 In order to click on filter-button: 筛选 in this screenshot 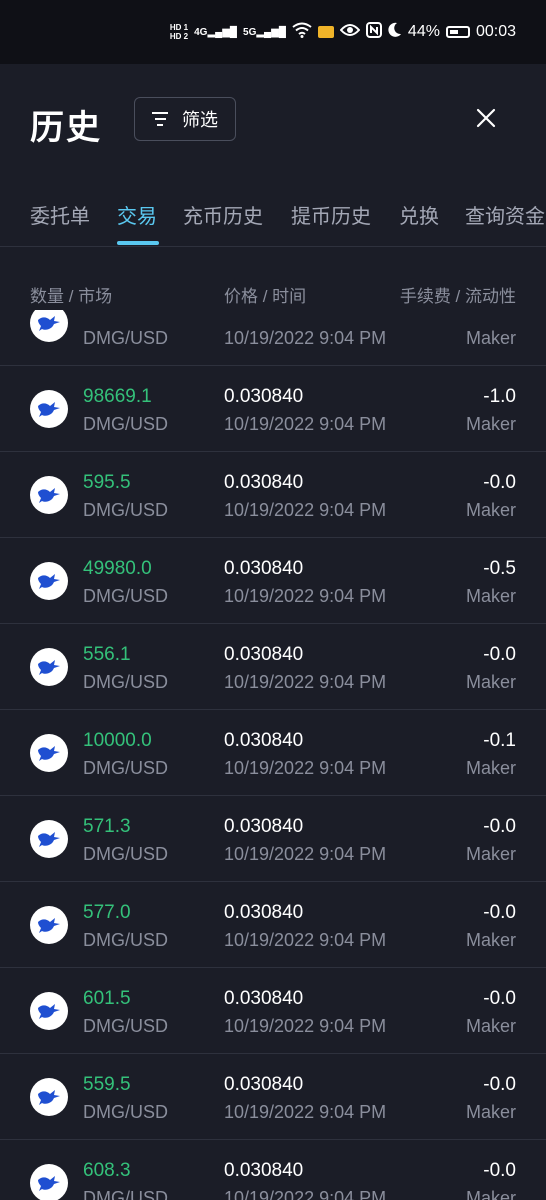, I will do `click(185, 119)`.